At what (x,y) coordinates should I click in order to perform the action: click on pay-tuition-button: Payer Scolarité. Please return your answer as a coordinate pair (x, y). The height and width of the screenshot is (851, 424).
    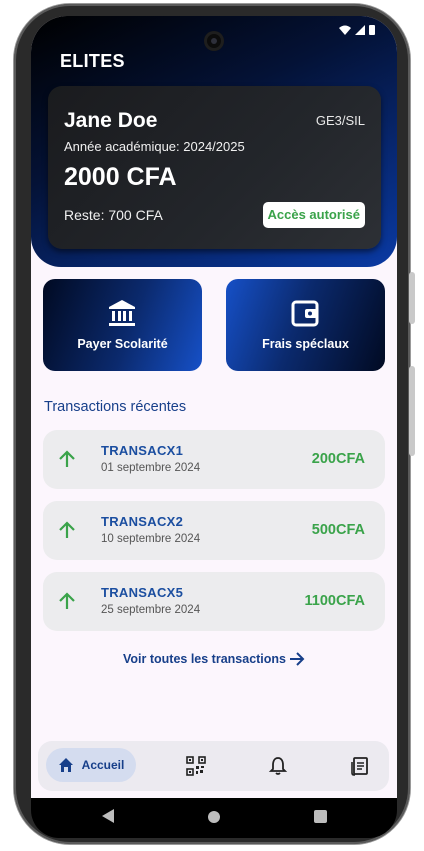
    Looking at the image, I should click on (122, 325).